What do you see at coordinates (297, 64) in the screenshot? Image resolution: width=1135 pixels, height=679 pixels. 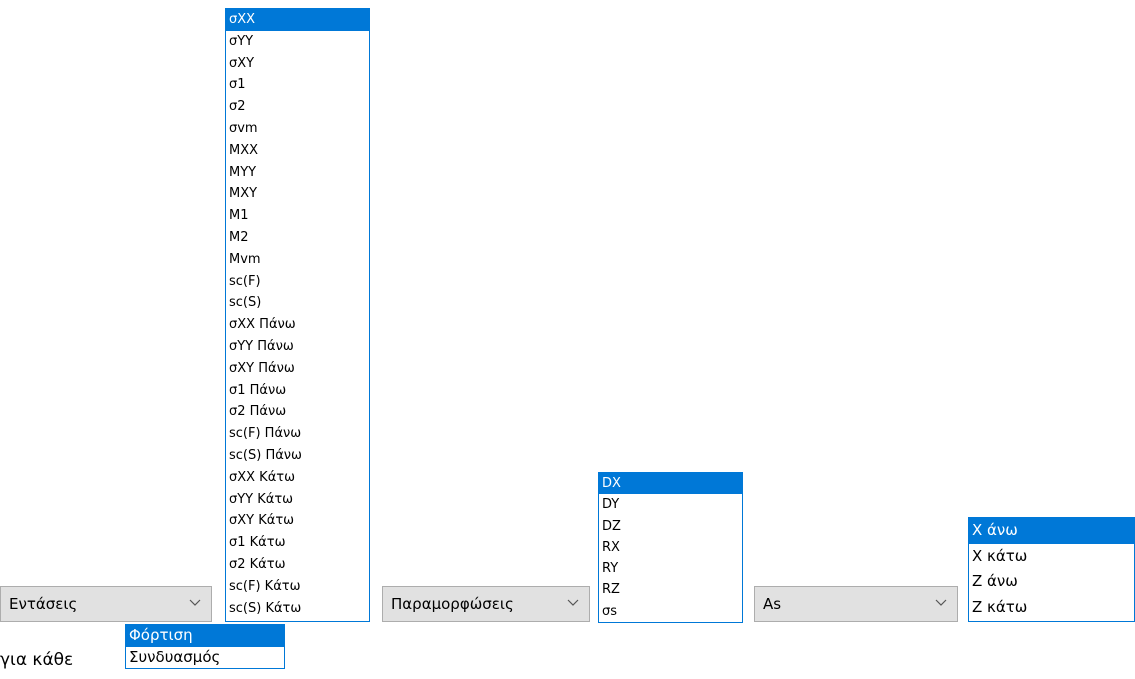 I see `stress-type-option: σXY` at bounding box center [297, 64].